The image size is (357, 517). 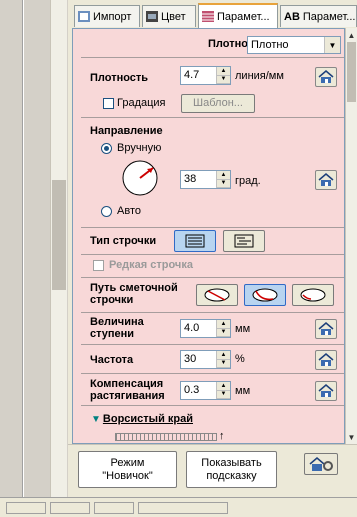 I want to click on stitch-path-label: Путь сметочной строчки, so click(x=134, y=294).